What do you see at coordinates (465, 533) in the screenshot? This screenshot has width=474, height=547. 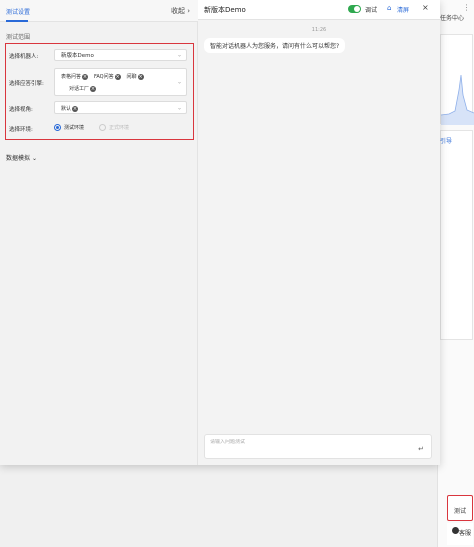 I see `service-float-label: 客服` at bounding box center [465, 533].